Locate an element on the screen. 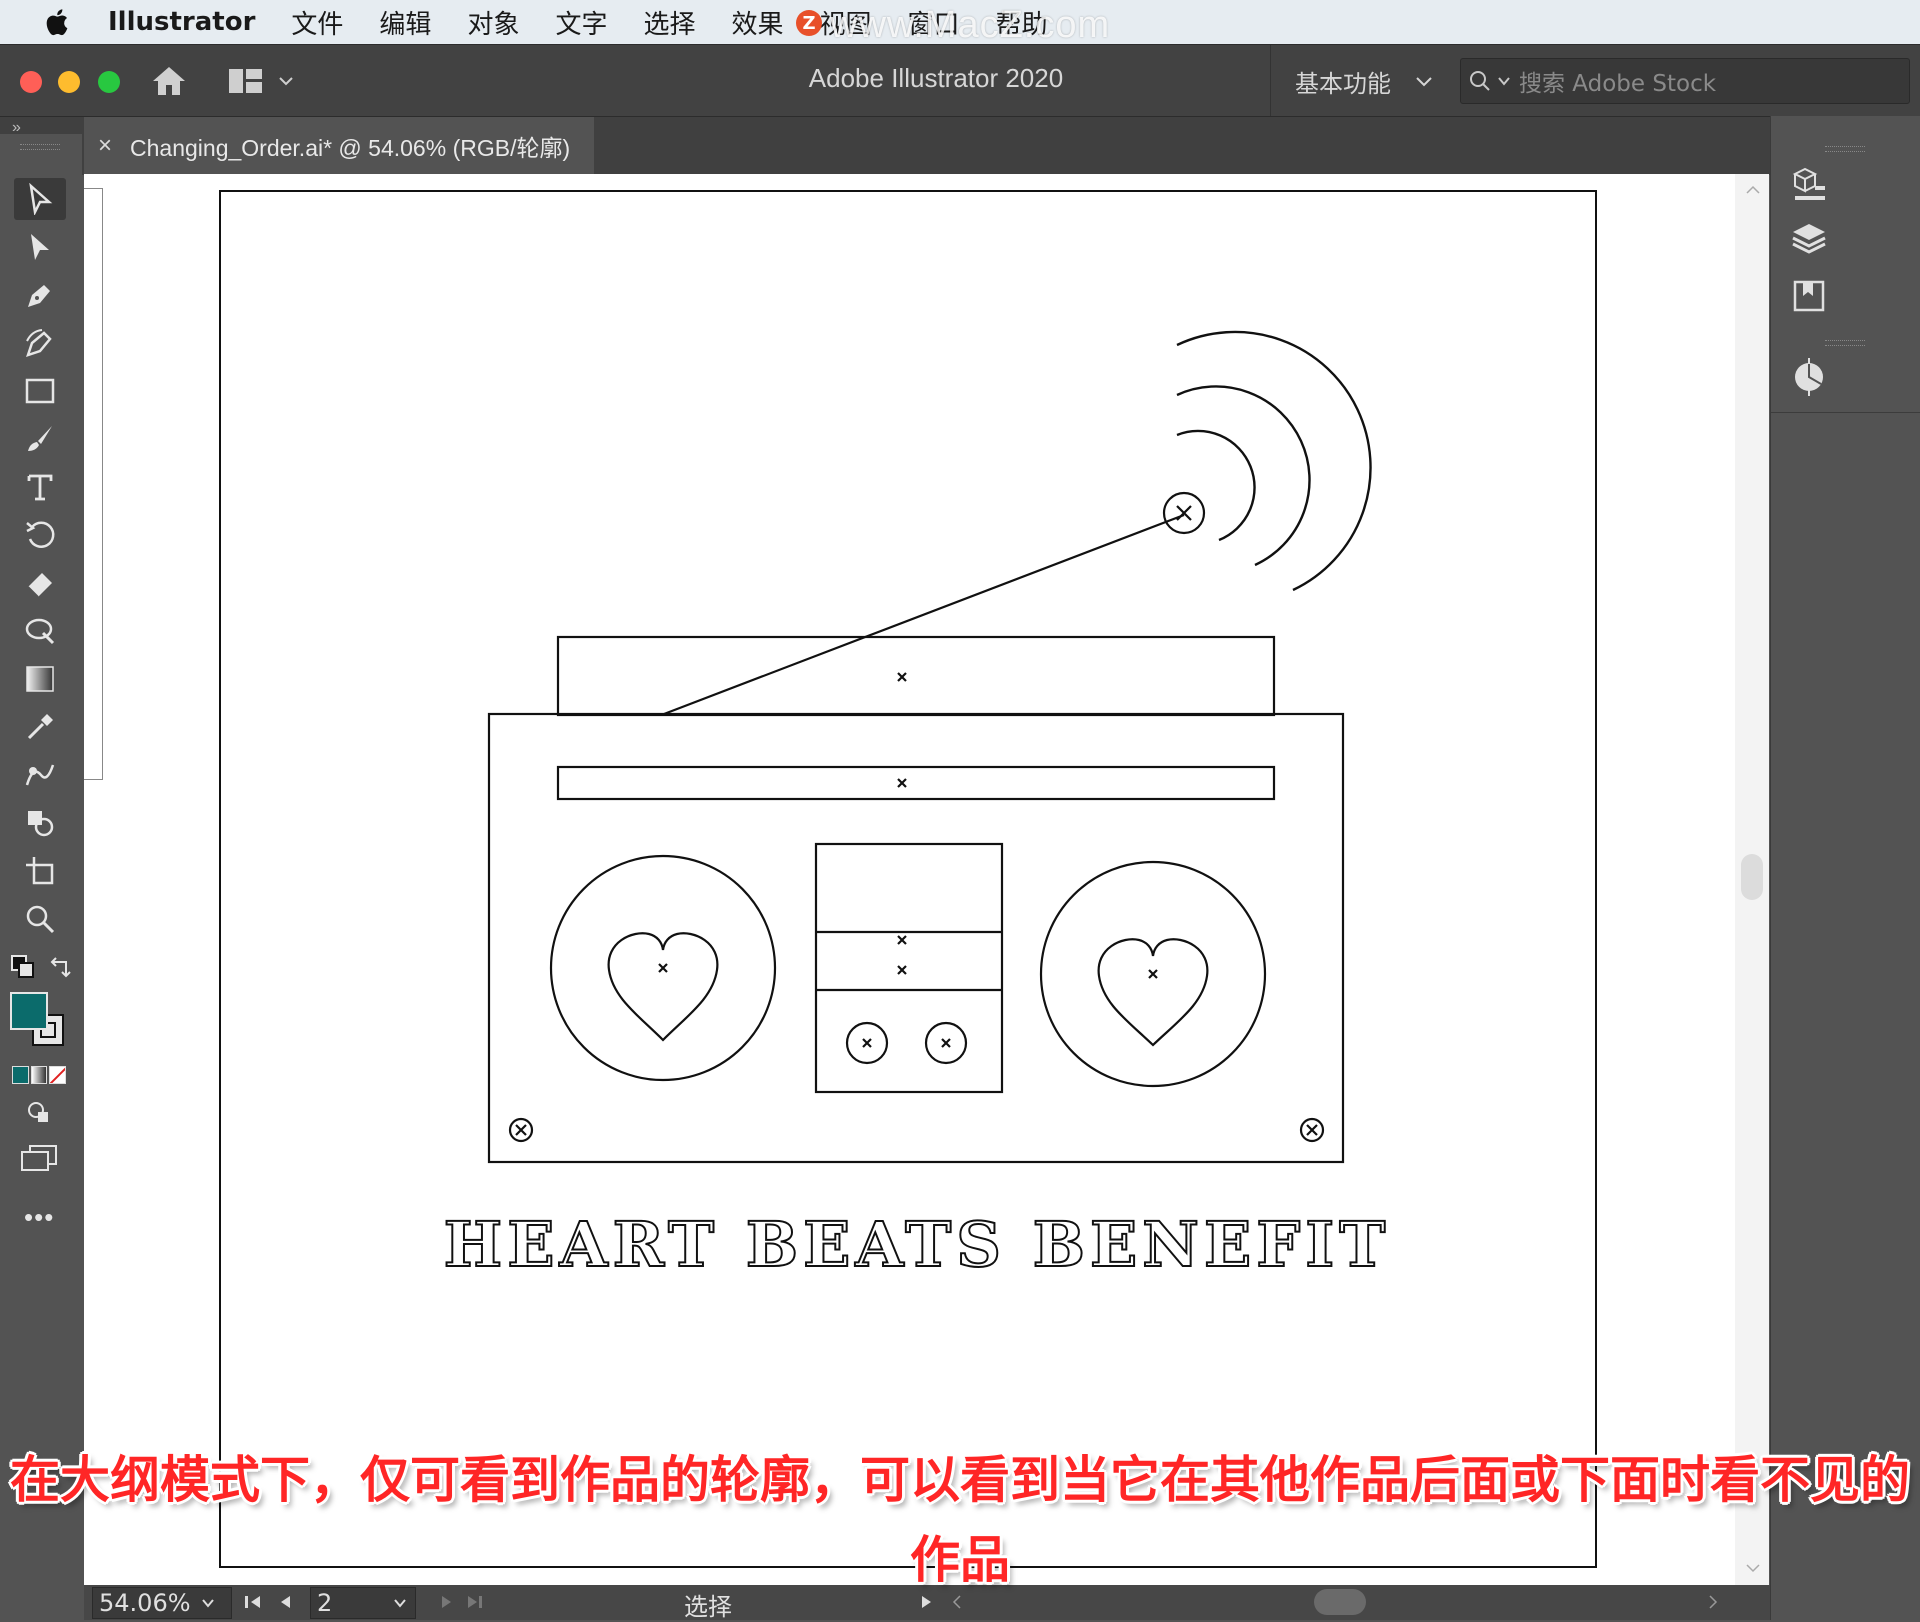  curvature-tool is located at coordinates (40, 343).